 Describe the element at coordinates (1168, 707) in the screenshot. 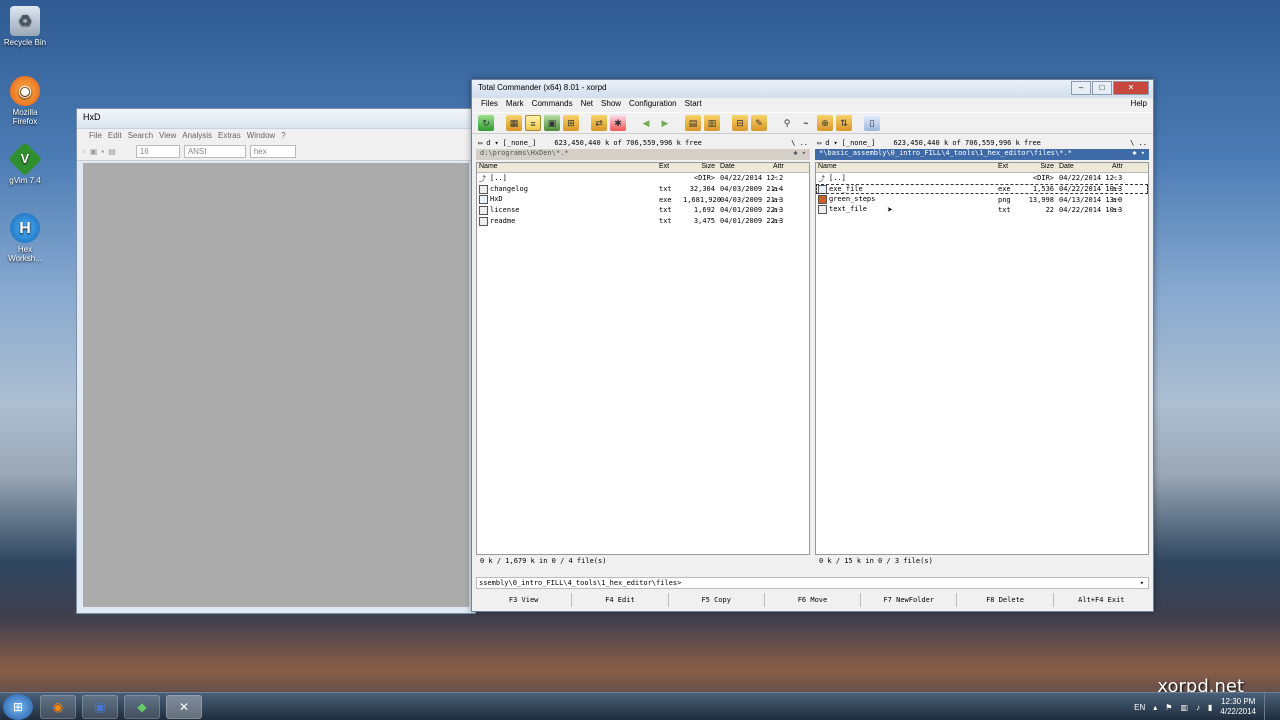

I see `flag-icon: ⚑` at that location.